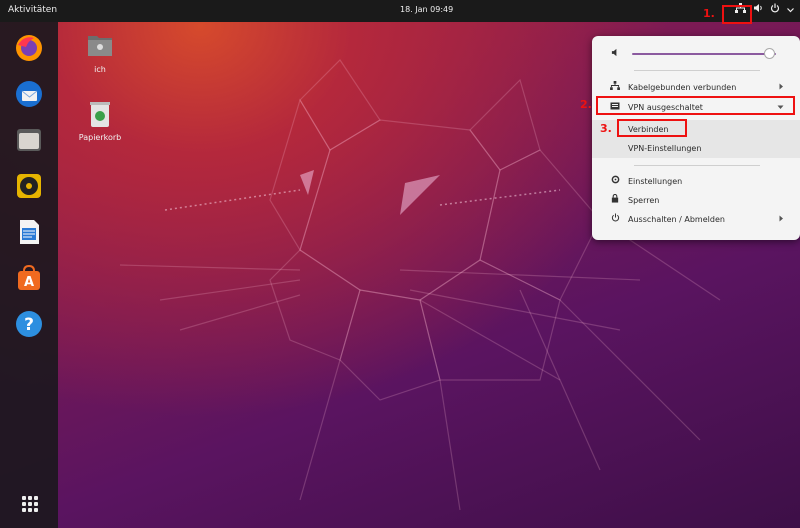  I want to click on network-icon, so click(615, 87).